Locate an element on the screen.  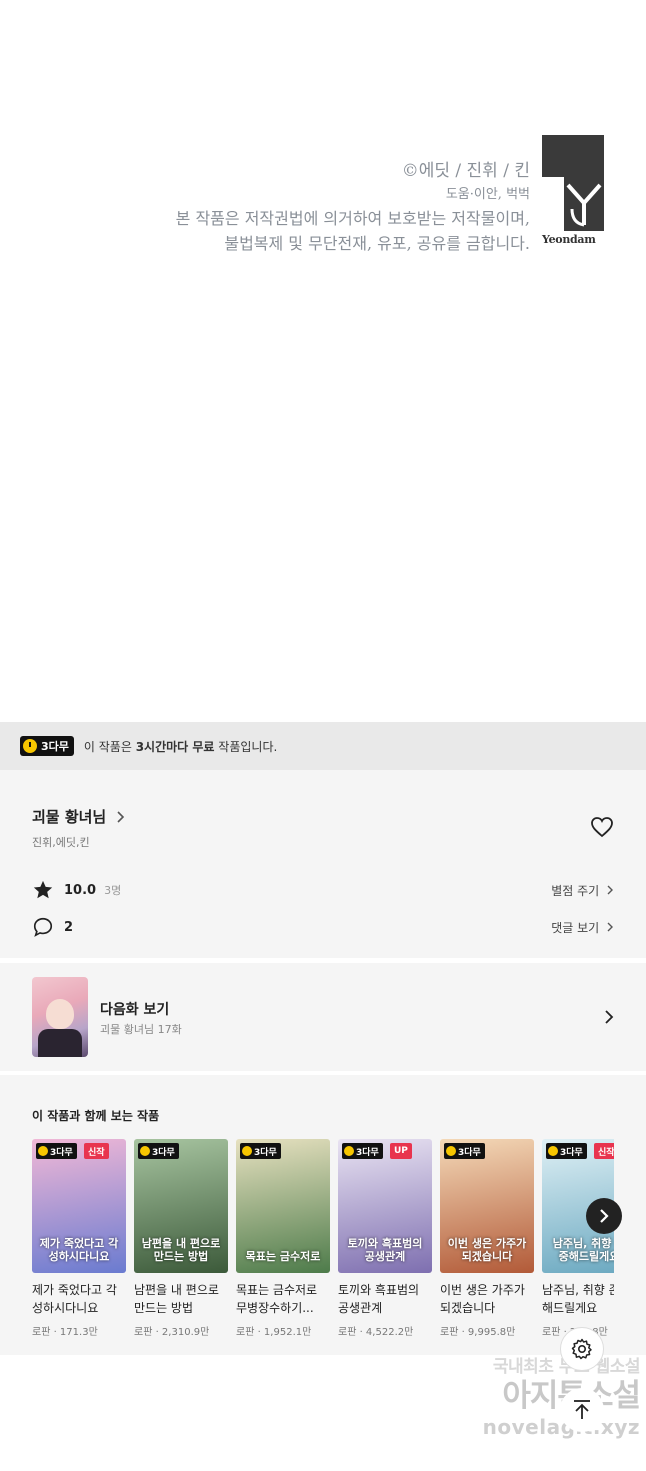
recommendation-cover: 3다무이번 생은 가주가 되겠습니다 is located at coordinates (487, 1206).